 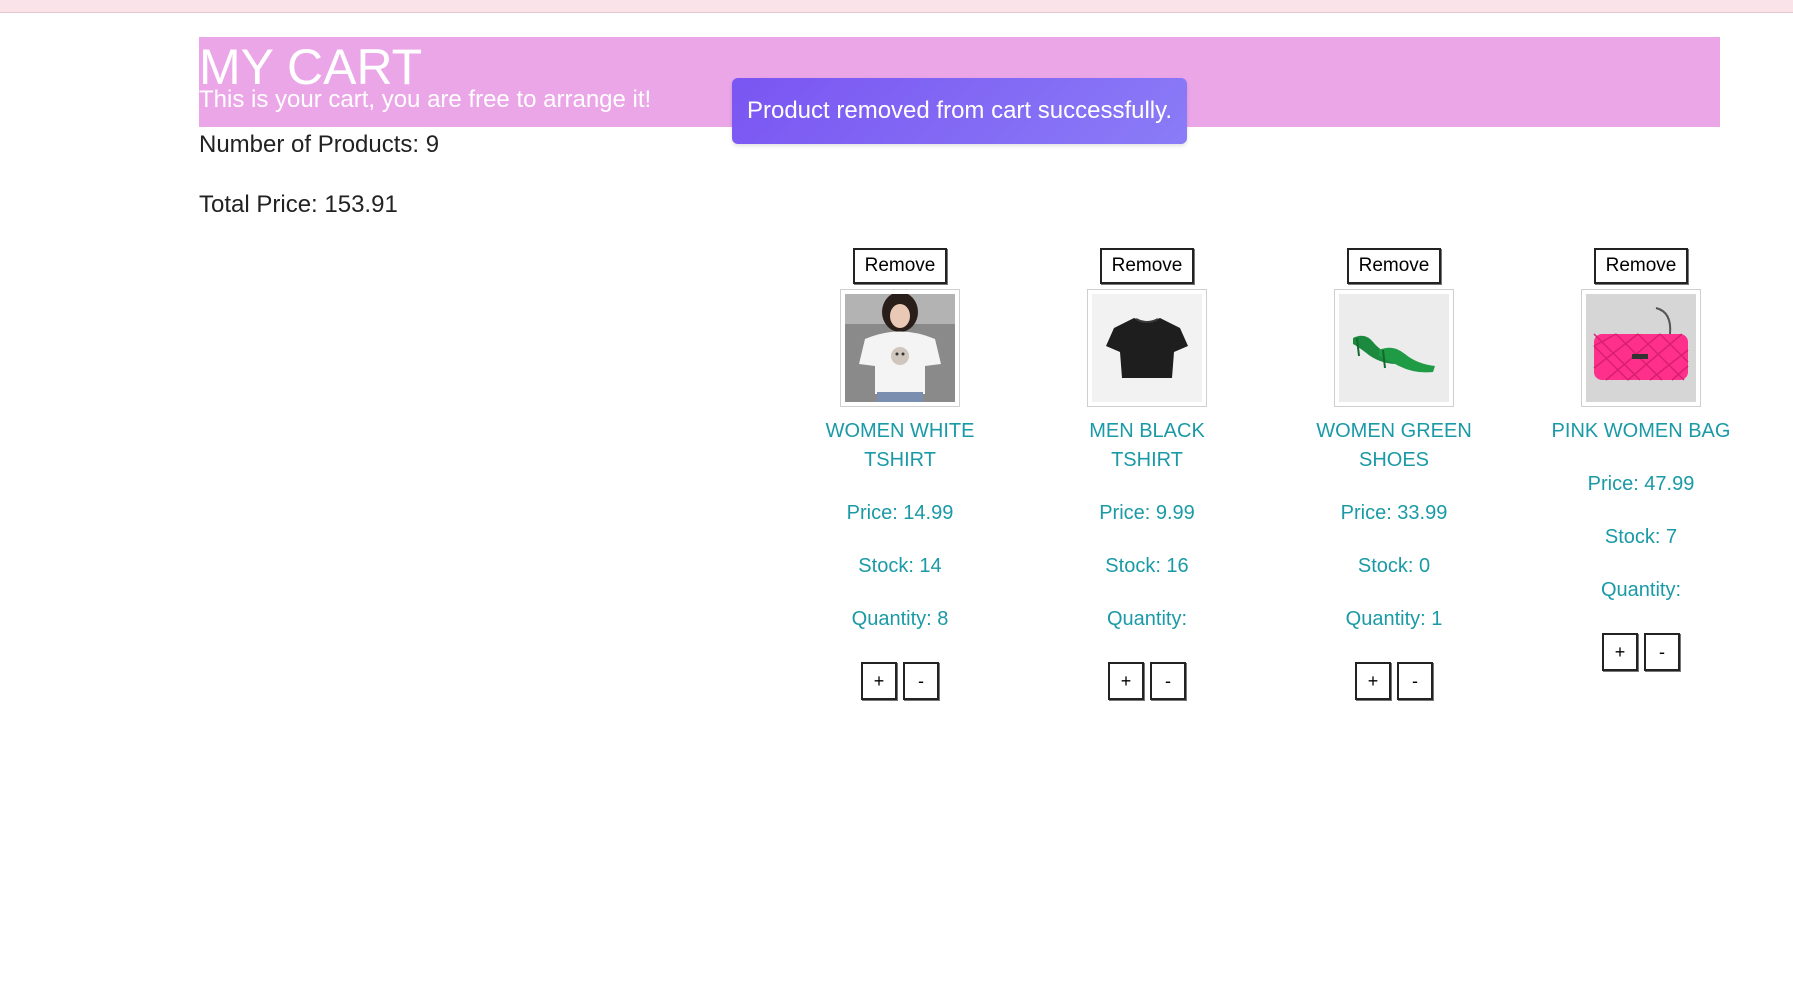 I want to click on product-stock: Stock: 16, so click(x=1147, y=566).